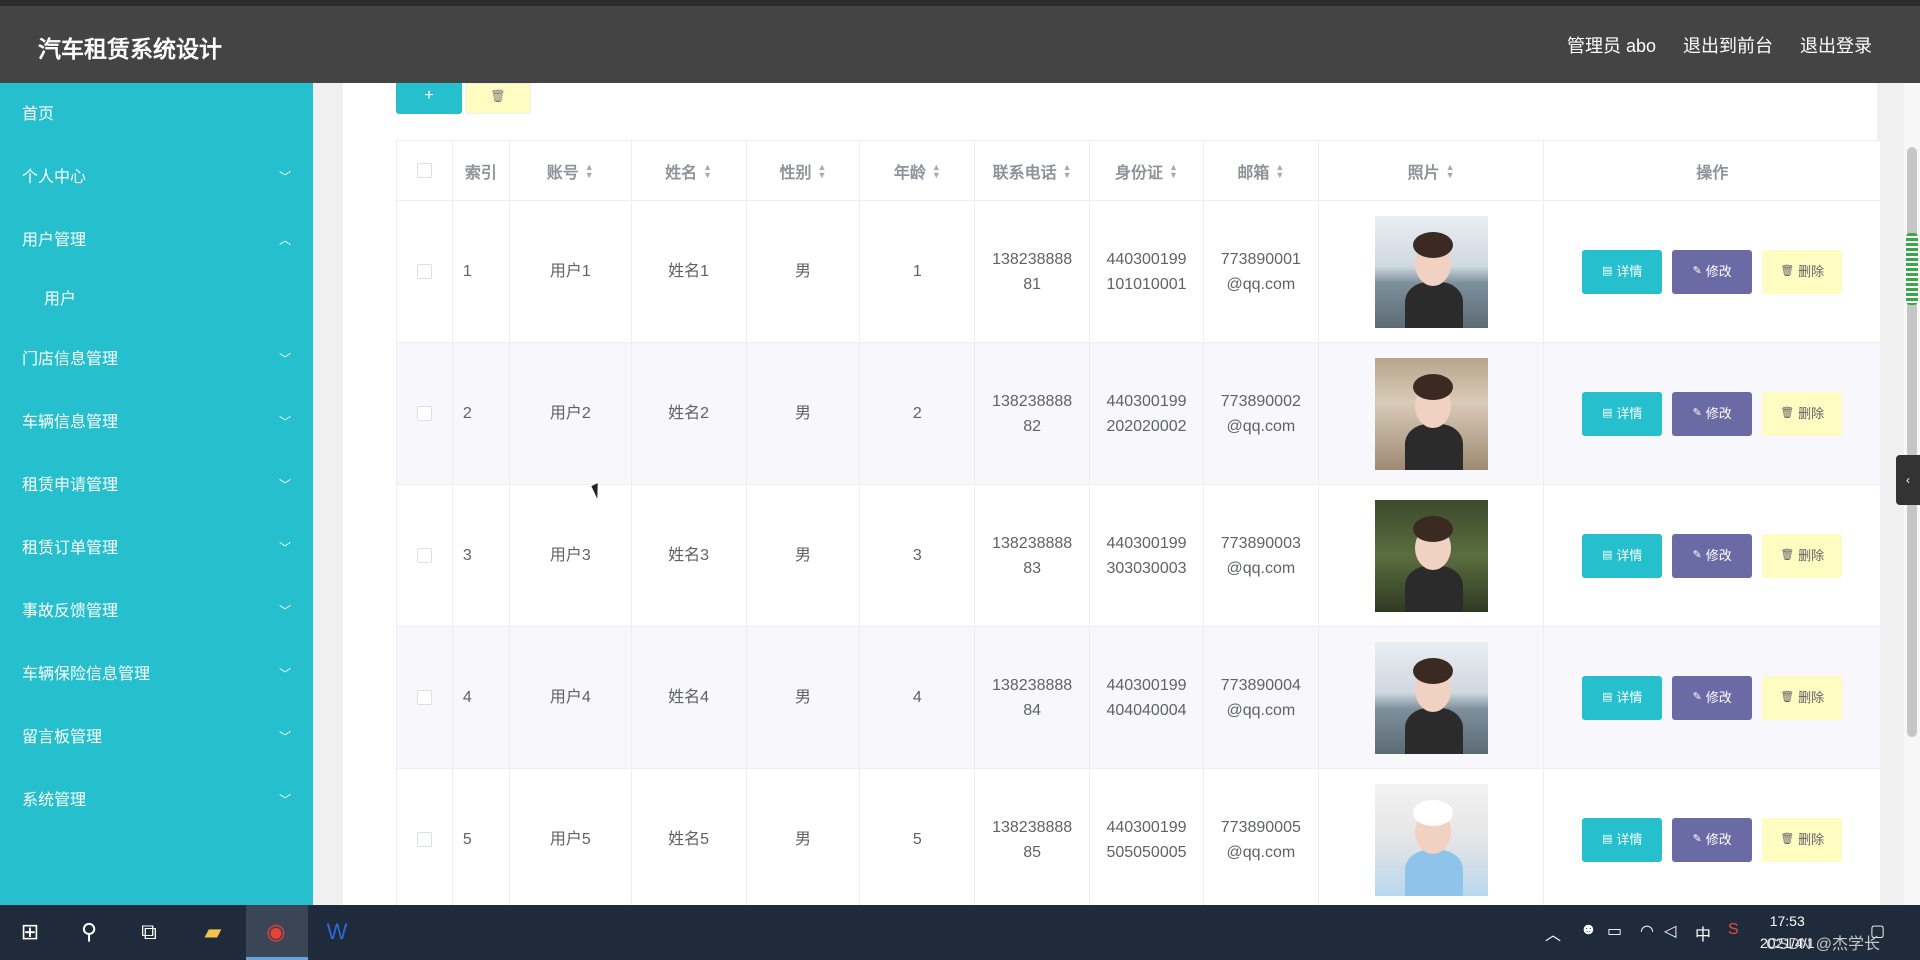 The width and height of the screenshot is (1920, 960). I want to click on add-button: +, so click(429, 98).